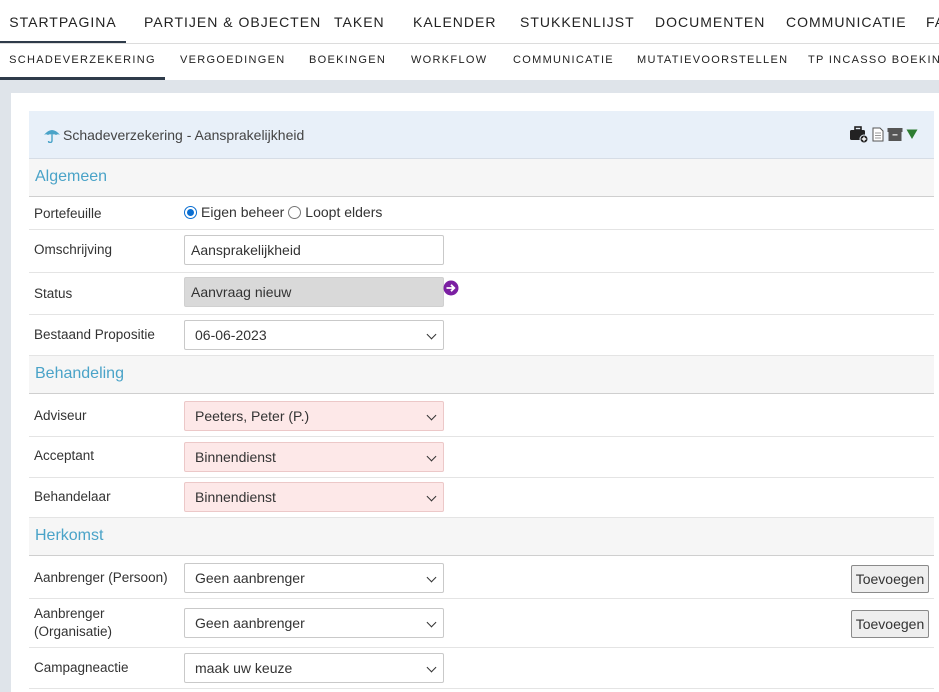  What do you see at coordinates (184, 135) in the screenshot?
I see `card-title: Schadeverzekering - Aansprakelijkheid` at bounding box center [184, 135].